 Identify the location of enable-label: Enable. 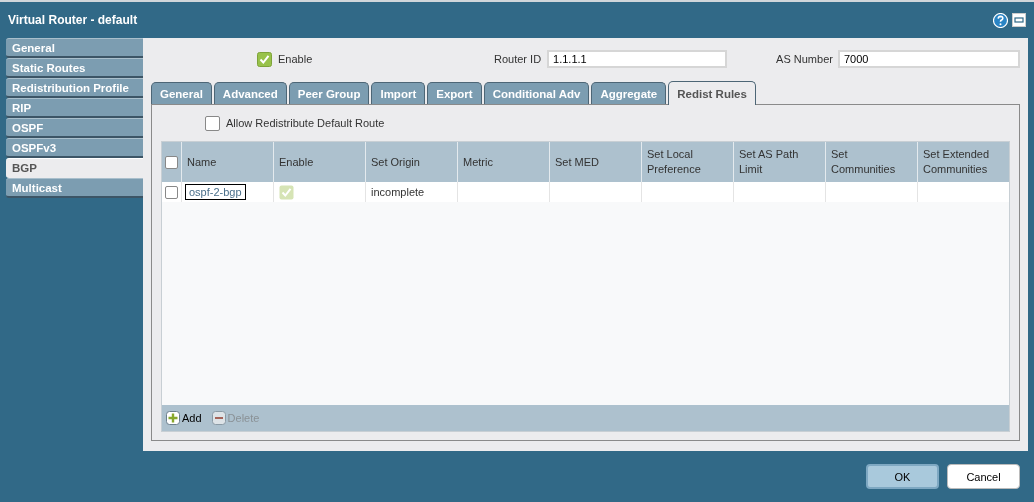
(295, 59).